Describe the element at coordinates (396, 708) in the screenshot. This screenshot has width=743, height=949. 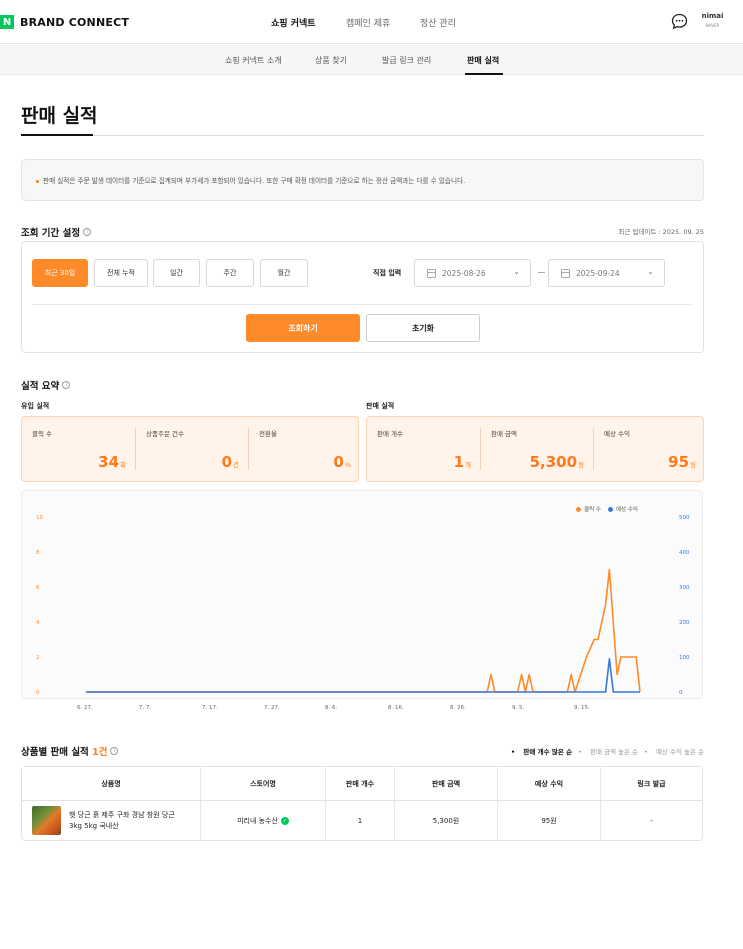
I see `x-tick-label: 8. 16.` at that location.